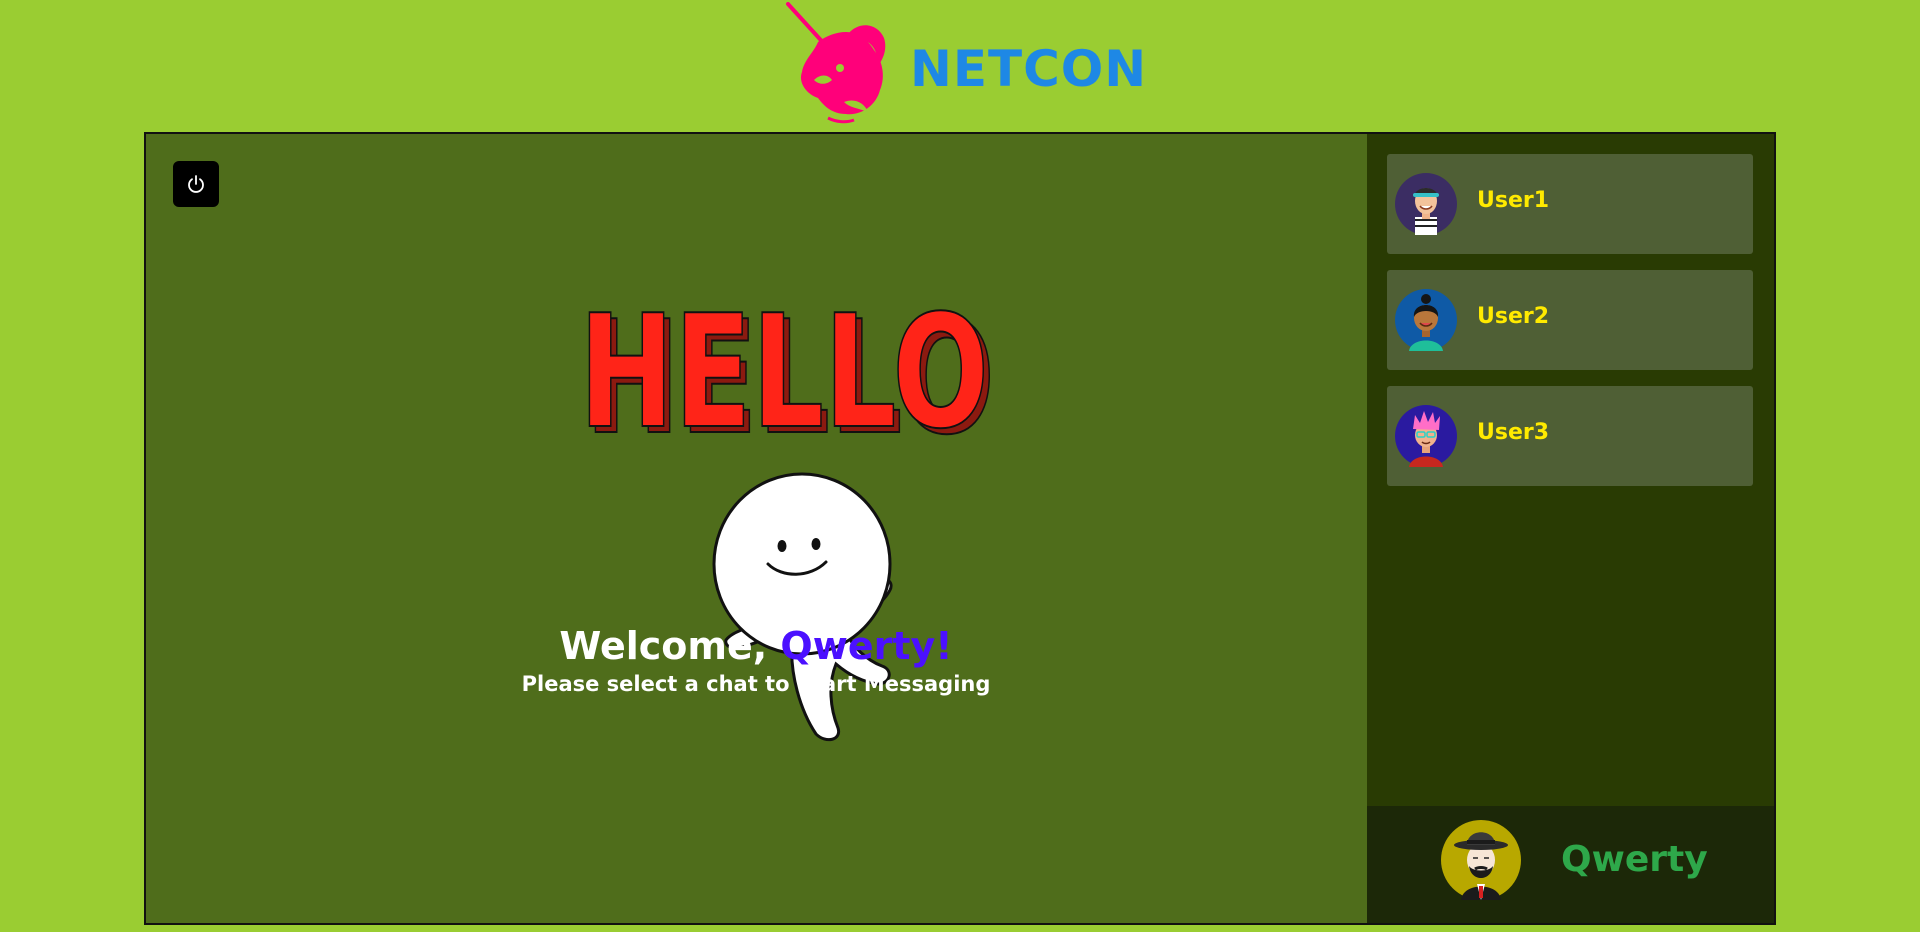 This screenshot has width=1920, height=932. Describe the element at coordinates (802, 607) in the screenshot. I see `waving-character` at that location.